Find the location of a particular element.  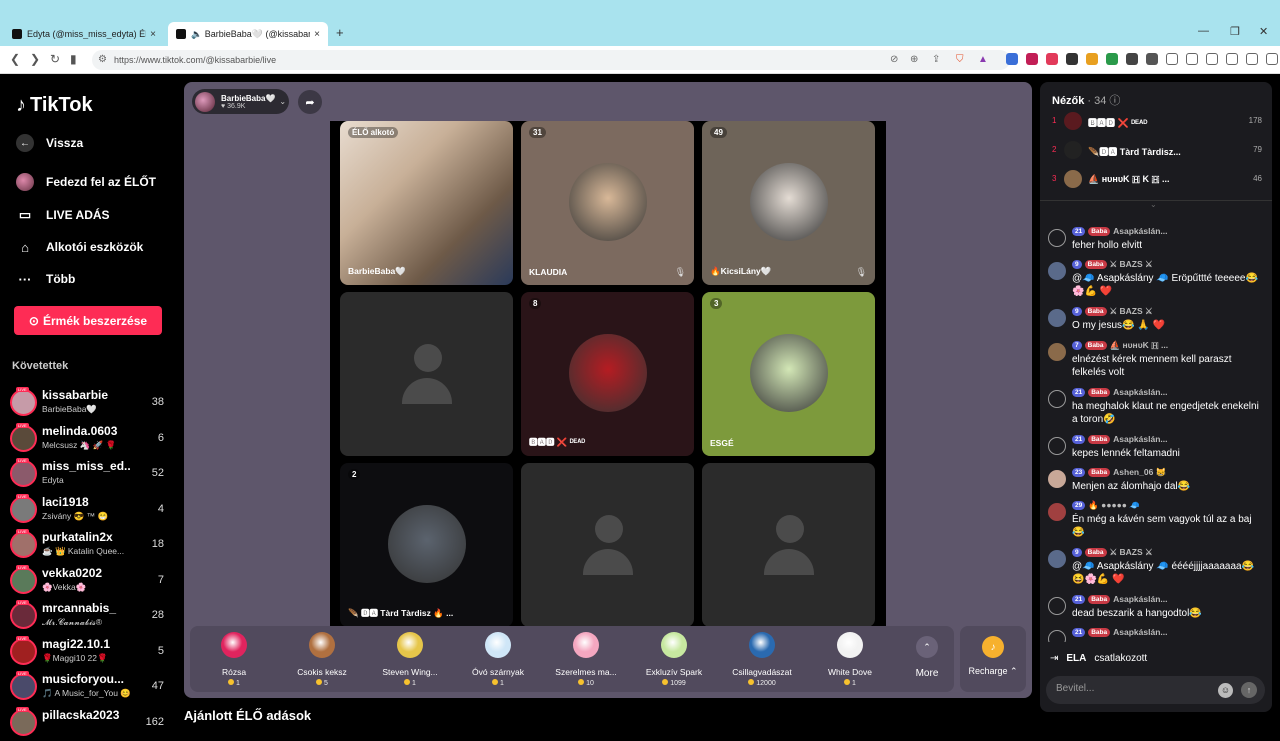

gift-item: Csokis keksz5 is located at coordinates (322, 659).